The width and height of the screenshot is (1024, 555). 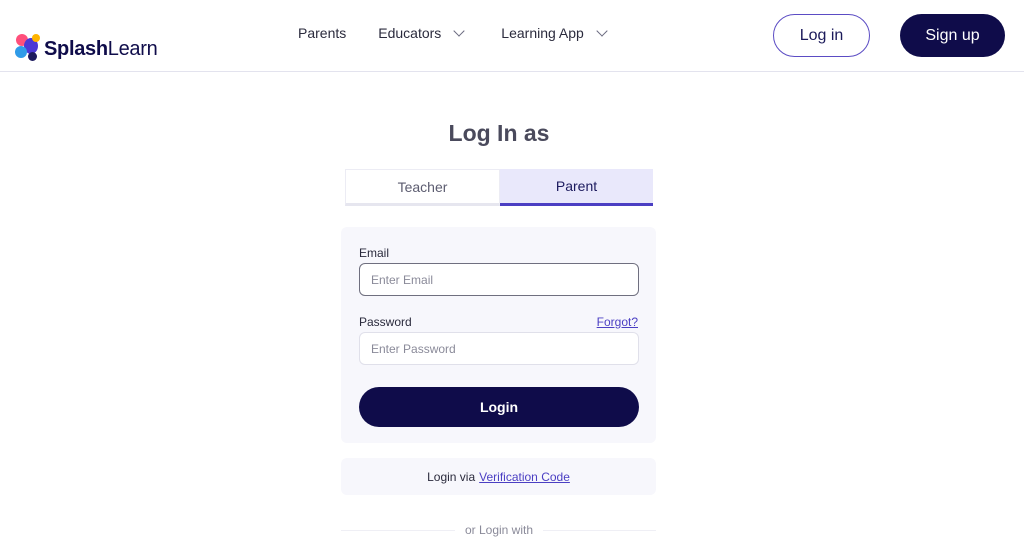 I want to click on alt-login-divider: or Login with, so click(x=499, y=530).